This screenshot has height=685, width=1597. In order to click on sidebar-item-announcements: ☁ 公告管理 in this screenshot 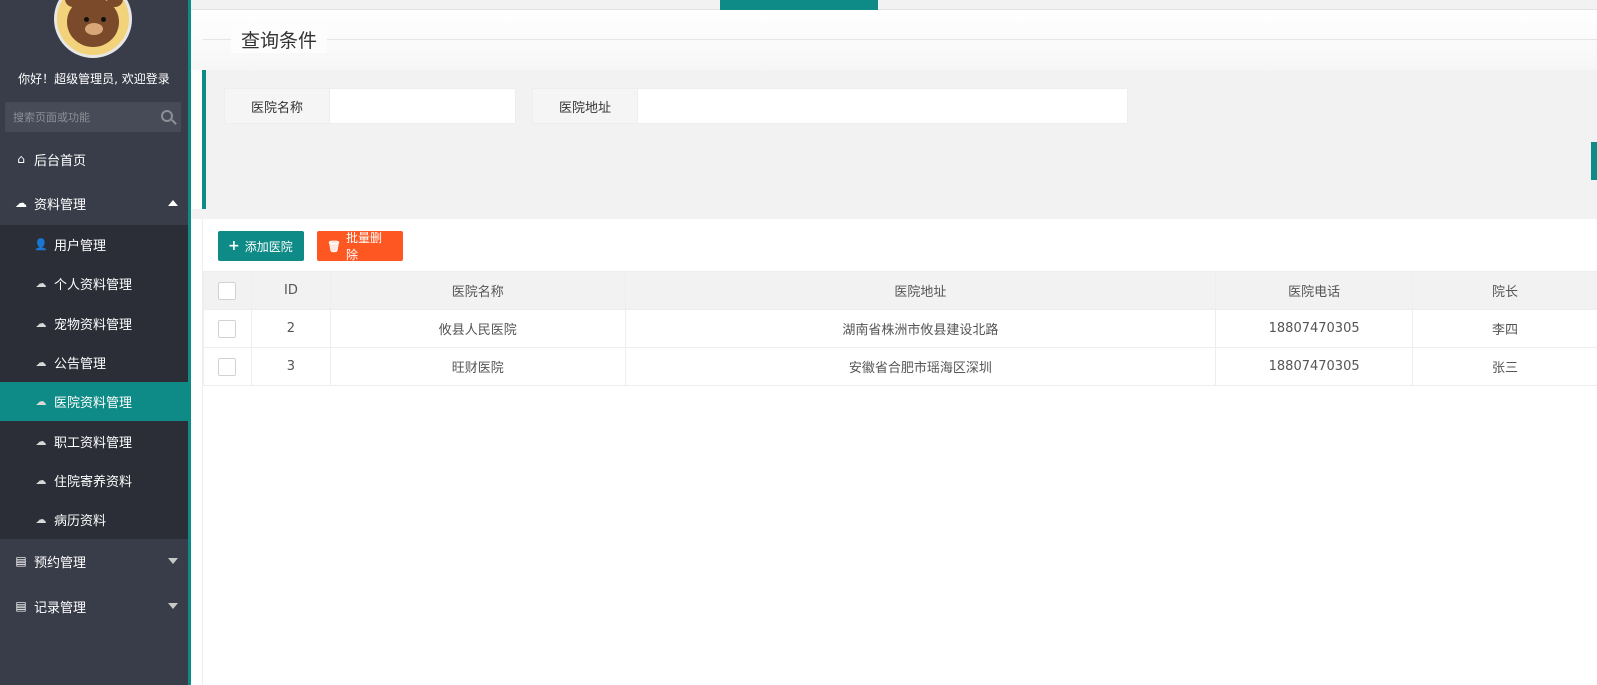, I will do `click(94, 362)`.